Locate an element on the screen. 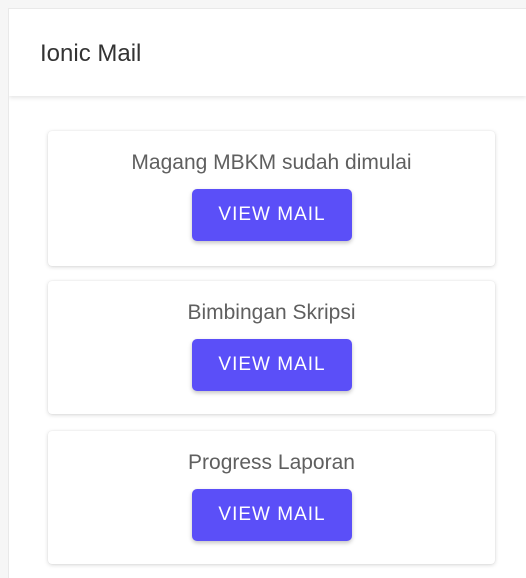 Image resolution: width=526 pixels, height=578 pixels. mail-subject: Progress Laporan is located at coordinates (271, 462).